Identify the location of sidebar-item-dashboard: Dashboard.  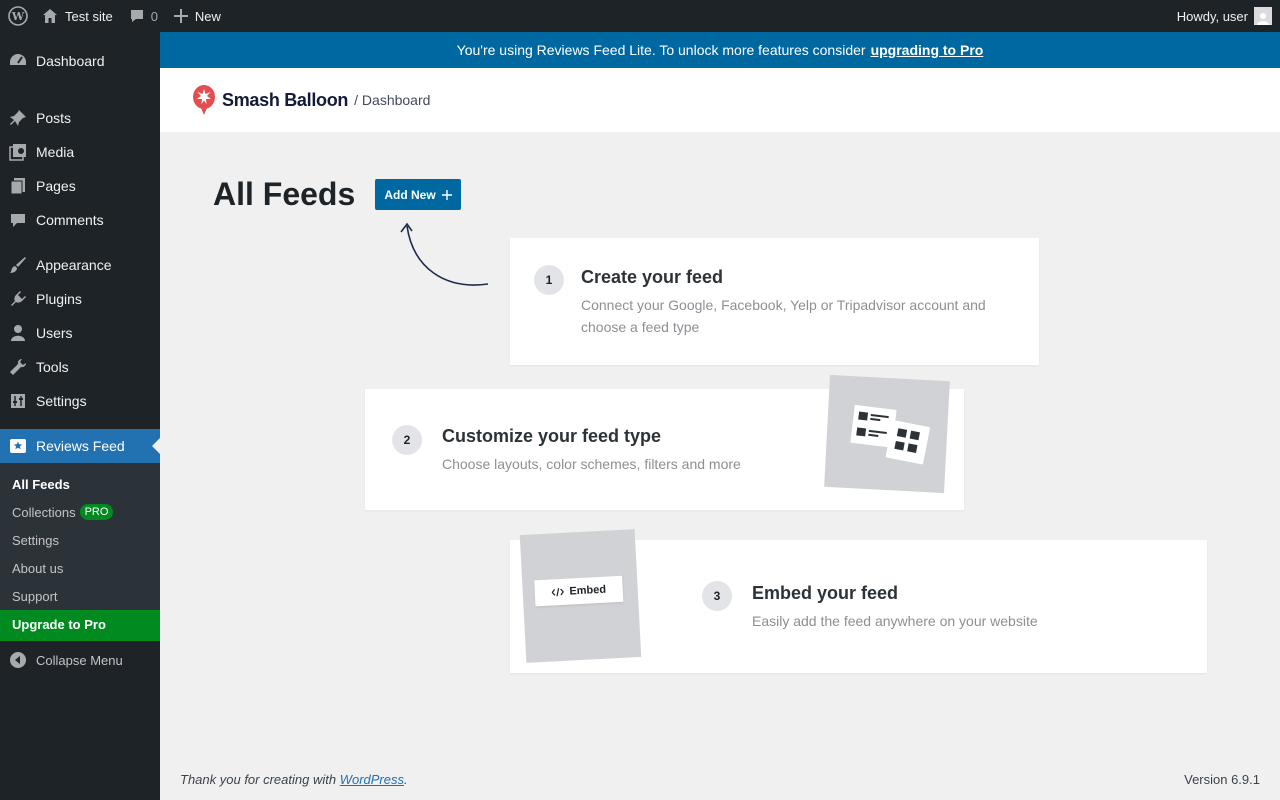
(80, 61).